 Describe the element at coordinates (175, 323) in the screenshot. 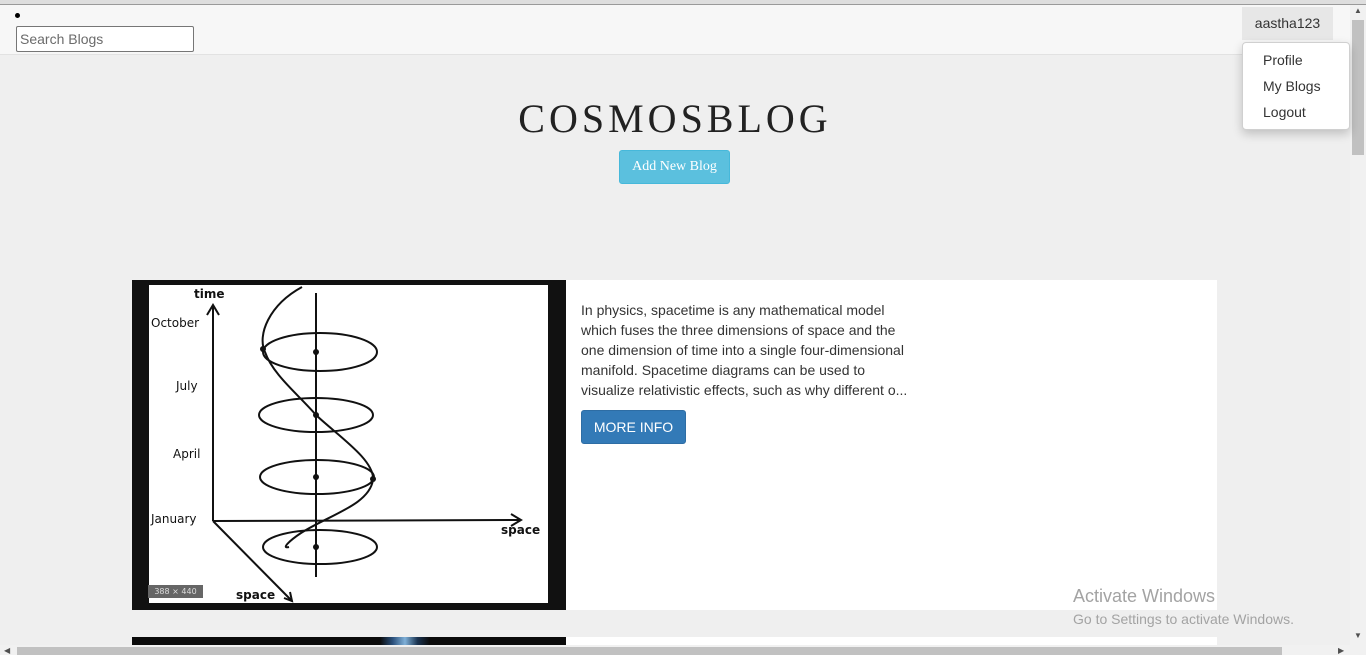

I see `month-label-october: October` at that location.